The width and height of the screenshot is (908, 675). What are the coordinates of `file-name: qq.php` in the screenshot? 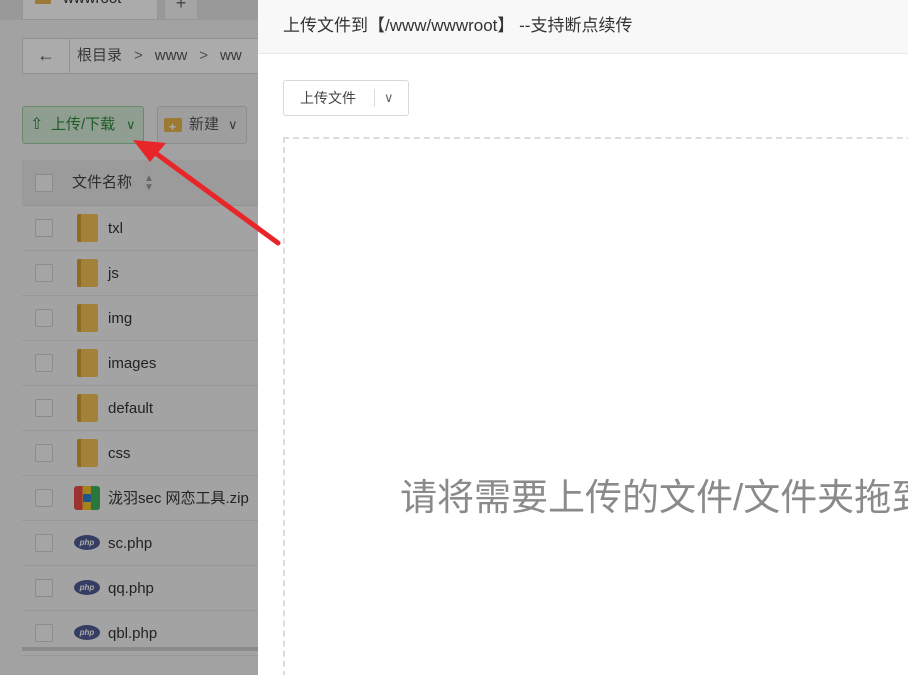 It's located at (131, 588).